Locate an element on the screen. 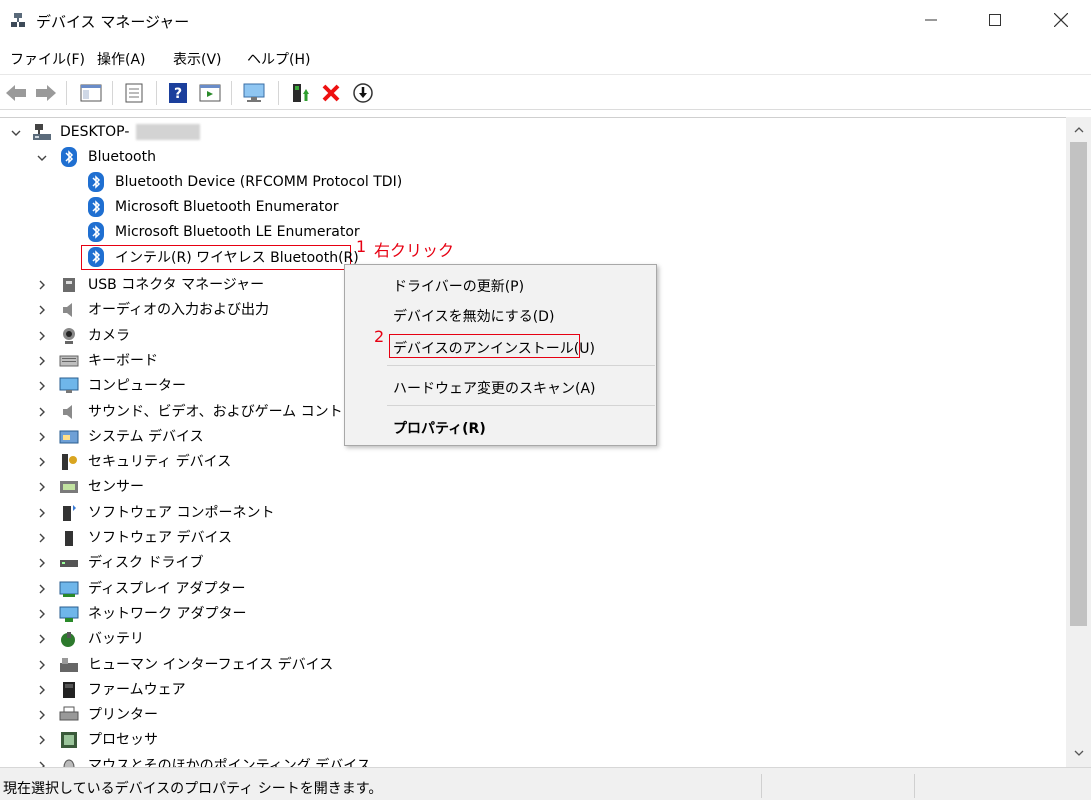  menu-bar: ファイル(F) 操作(A) 表示(V) ヘルプ(H) is located at coordinates (545, 58).